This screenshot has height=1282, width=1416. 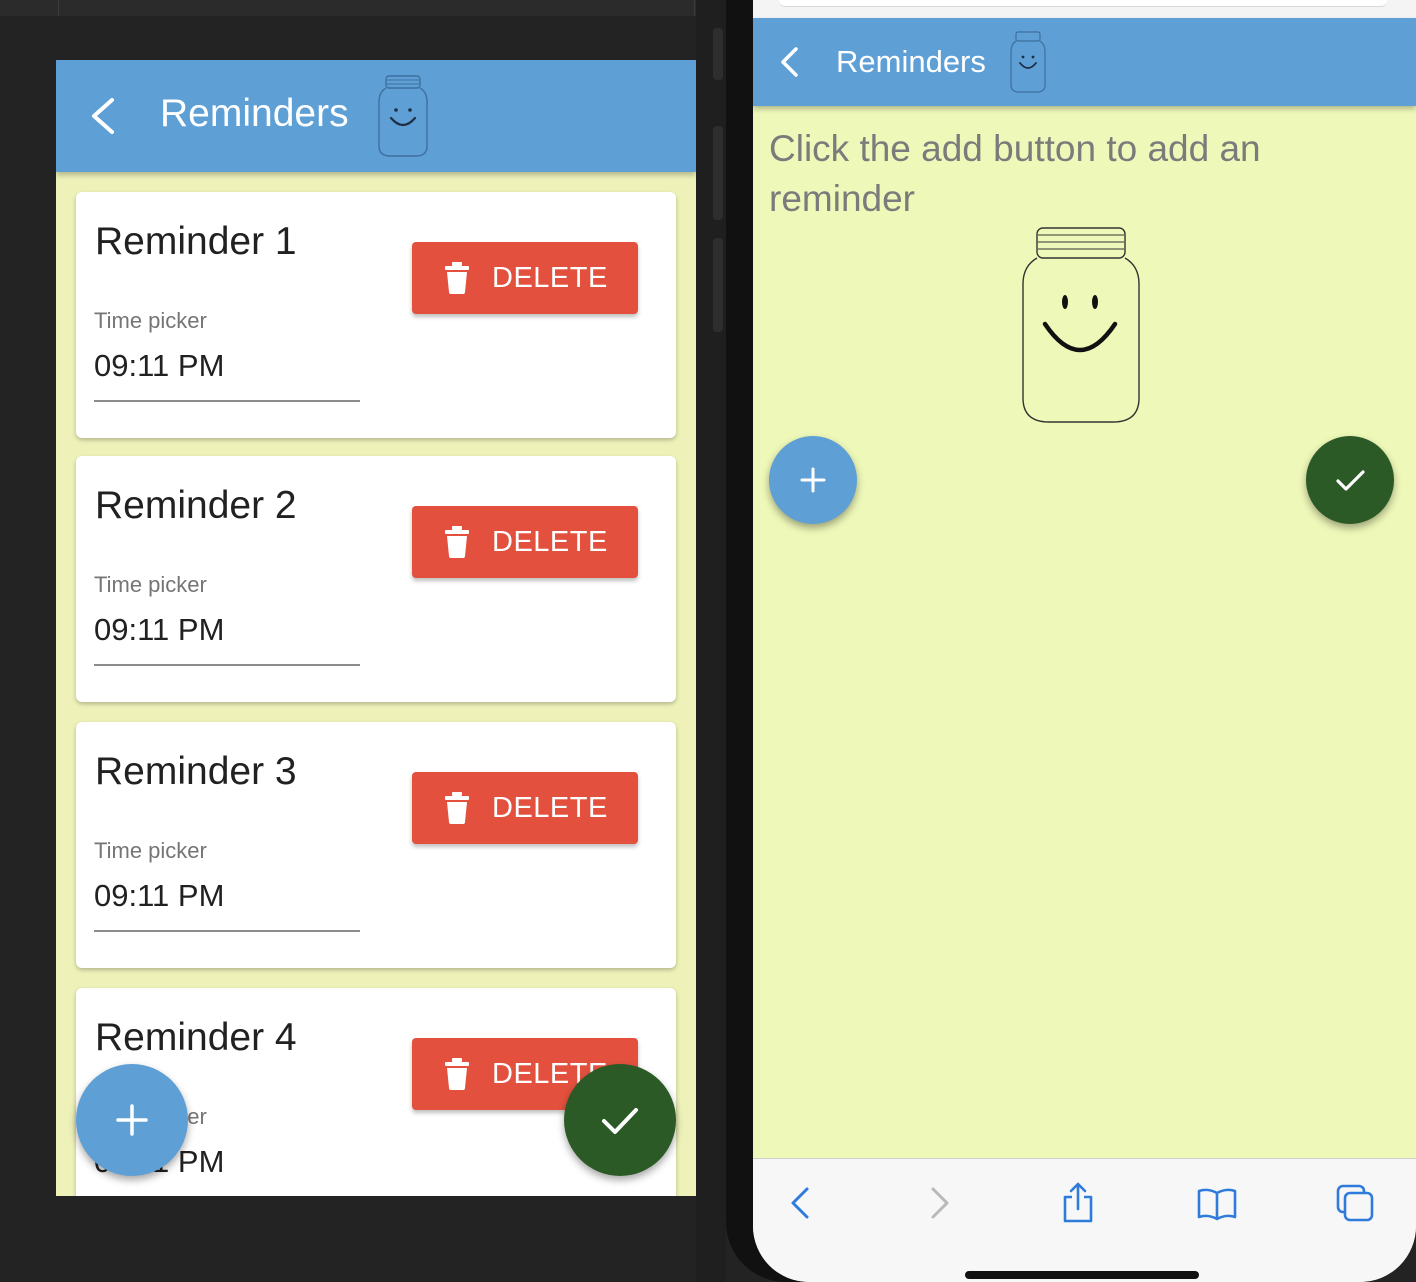 What do you see at coordinates (1355, 1203) in the screenshot?
I see `tabs-icon` at bounding box center [1355, 1203].